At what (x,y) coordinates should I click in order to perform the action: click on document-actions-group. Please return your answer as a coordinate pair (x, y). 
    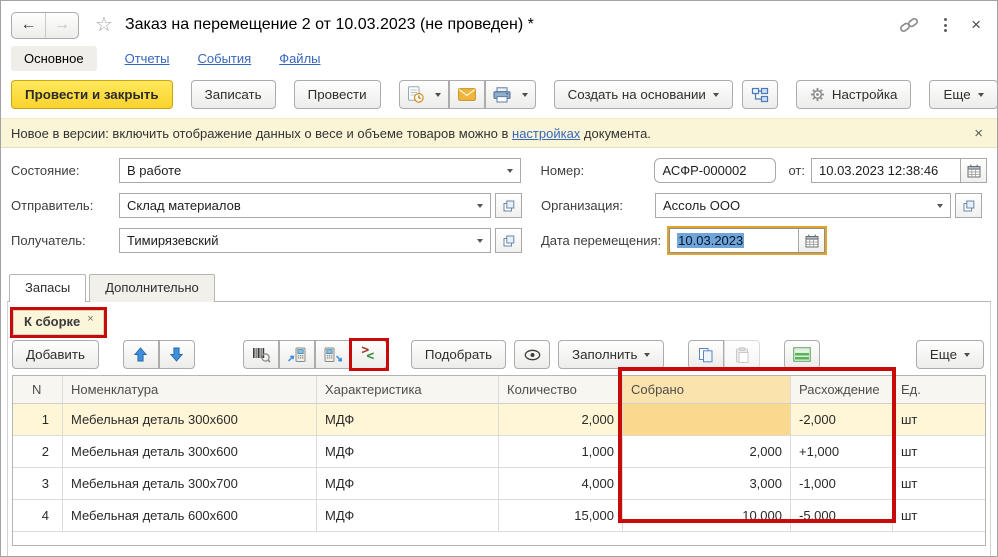
    Looking at the image, I should click on (467, 94).